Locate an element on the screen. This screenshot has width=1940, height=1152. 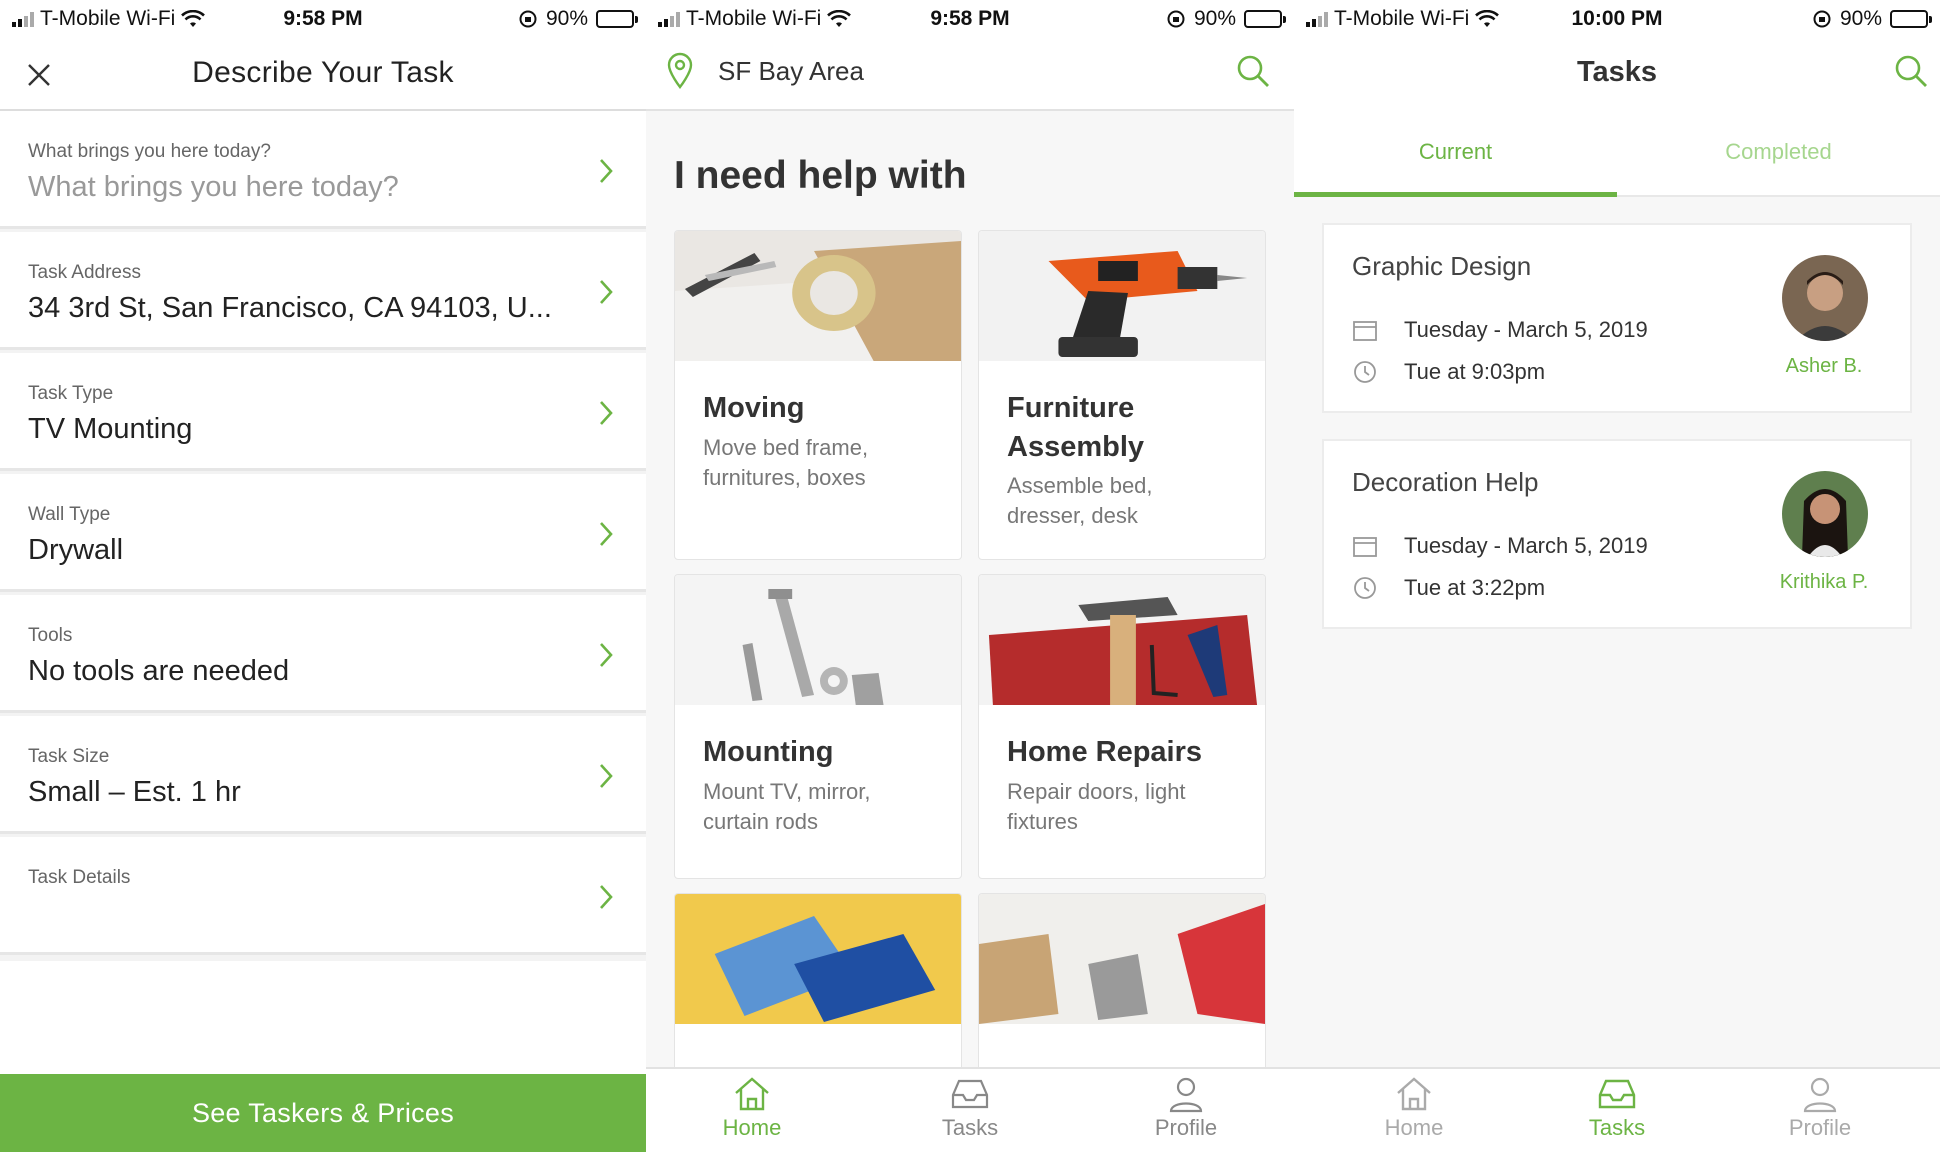
category-desc: Assemble bed, dresser, desk is located at coordinates (1080, 500).